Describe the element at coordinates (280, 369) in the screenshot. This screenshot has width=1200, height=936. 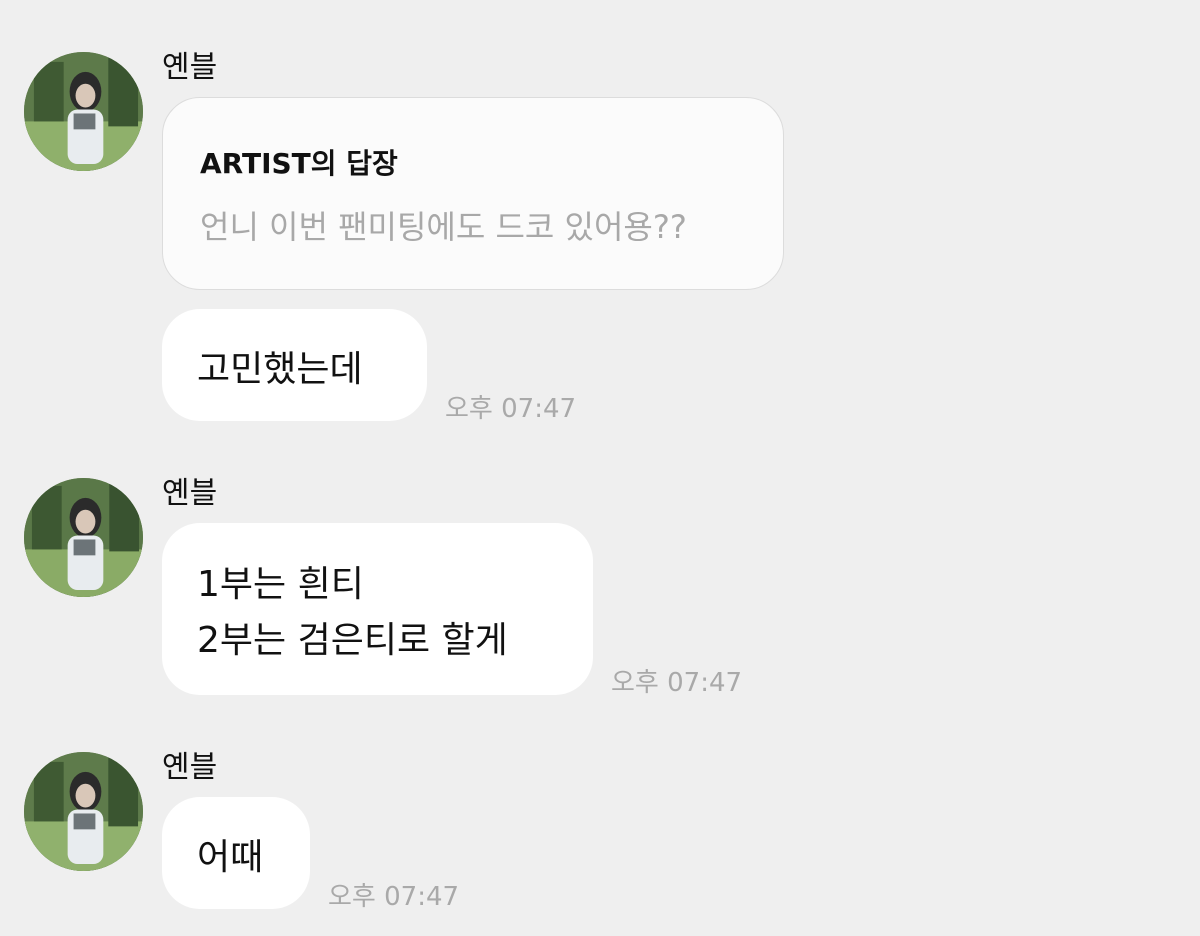
I see `message-text: 고민했는데` at that location.